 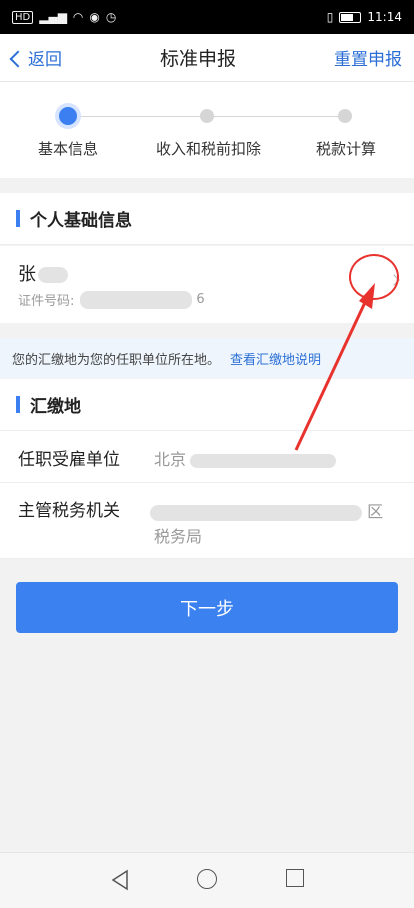 What do you see at coordinates (81, 221) in the screenshot?
I see `personal-info-title: 个人基础信息` at bounding box center [81, 221].